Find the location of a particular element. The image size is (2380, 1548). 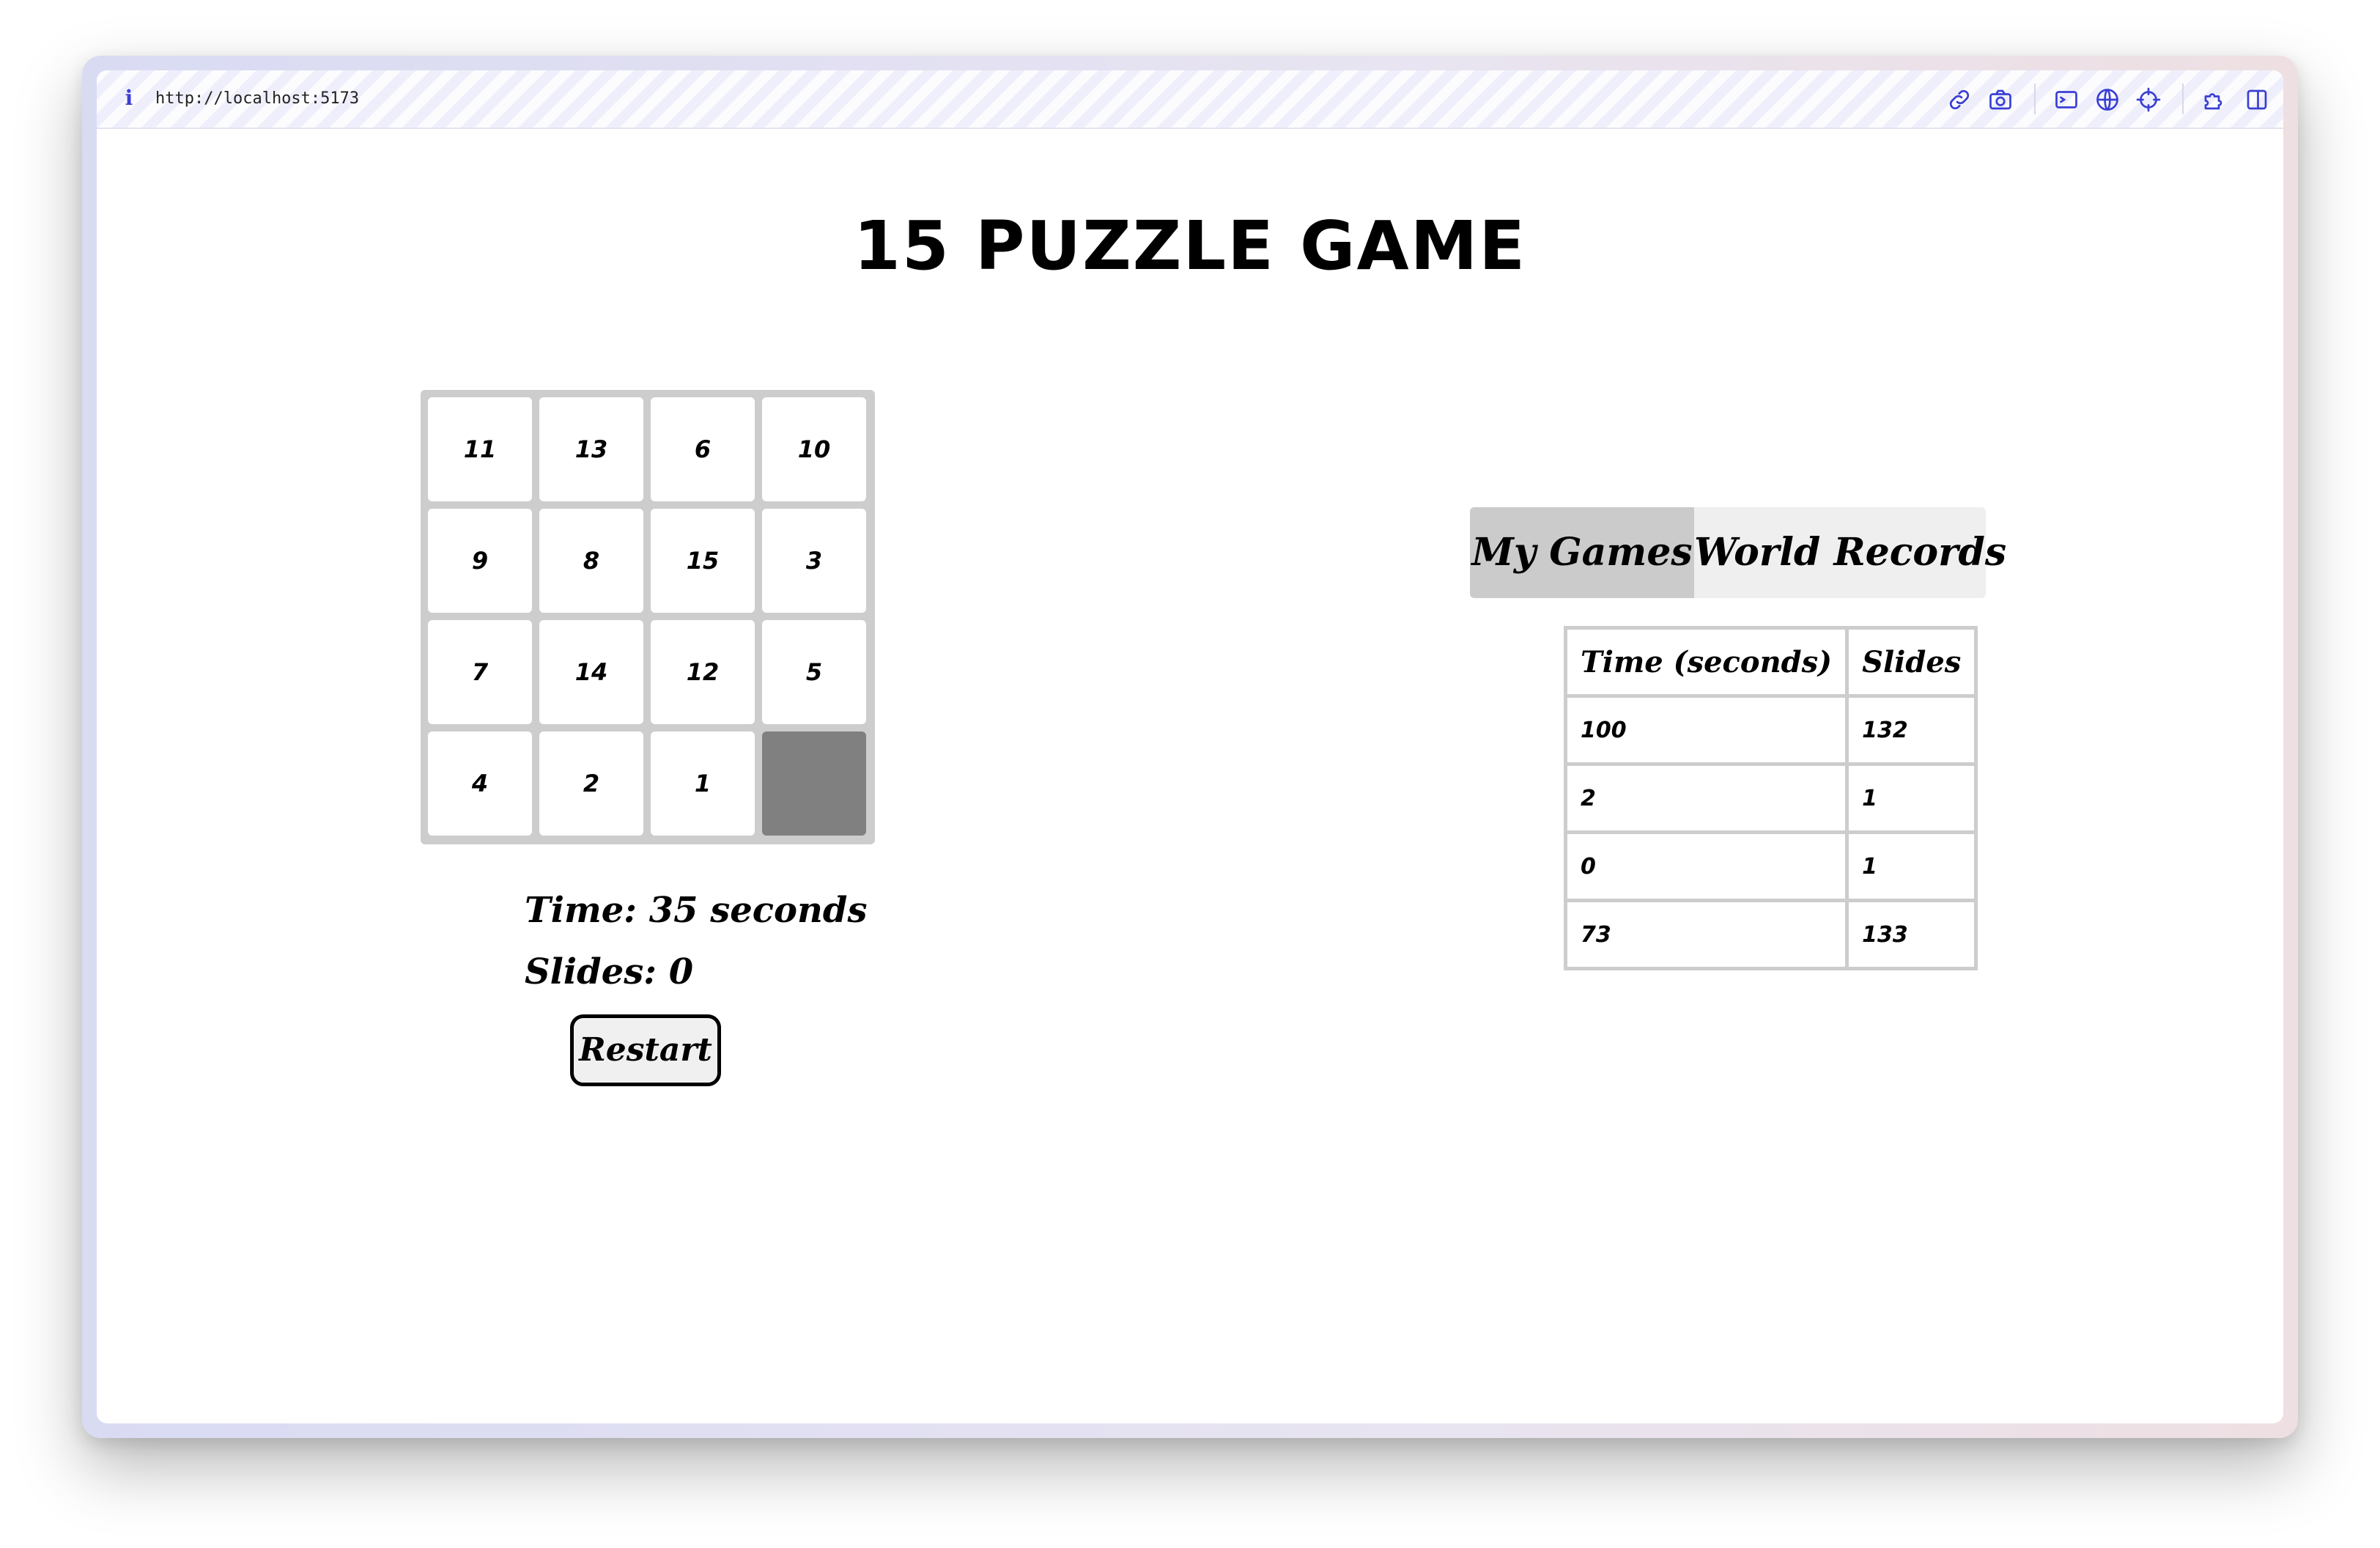

restart-button: Restart is located at coordinates (645, 1050).